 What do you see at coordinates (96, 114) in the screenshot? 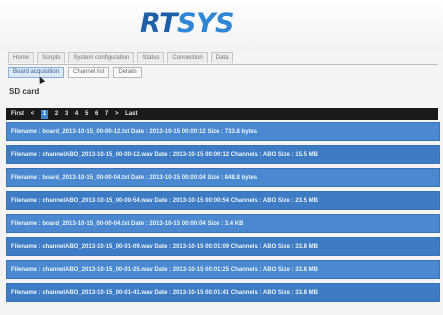
I see `pager-page-link: 6` at bounding box center [96, 114].